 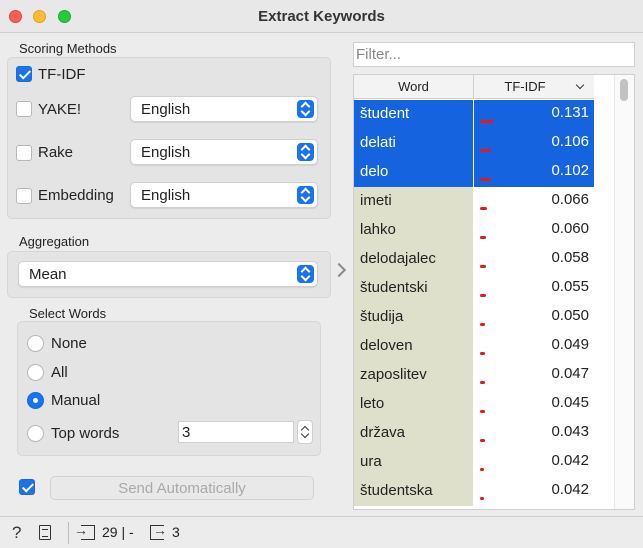 I want to click on rake-language-value: English, so click(x=166, y=152).